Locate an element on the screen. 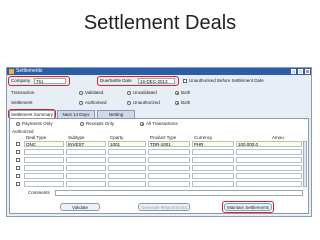 The image size is (320, 240). receipts-only-radio is located at coordinates (82, 124).